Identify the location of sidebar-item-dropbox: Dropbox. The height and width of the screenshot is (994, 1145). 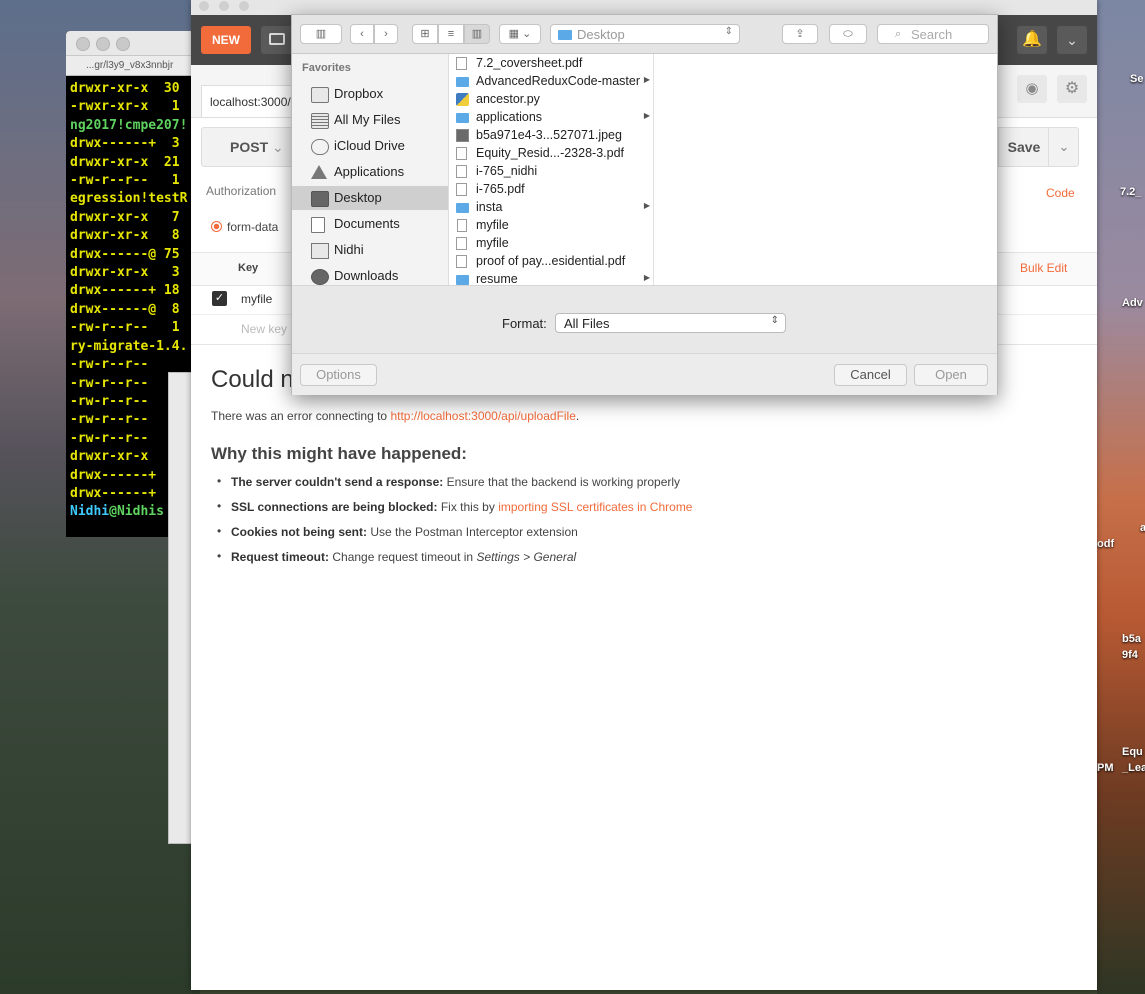
(370, 94).